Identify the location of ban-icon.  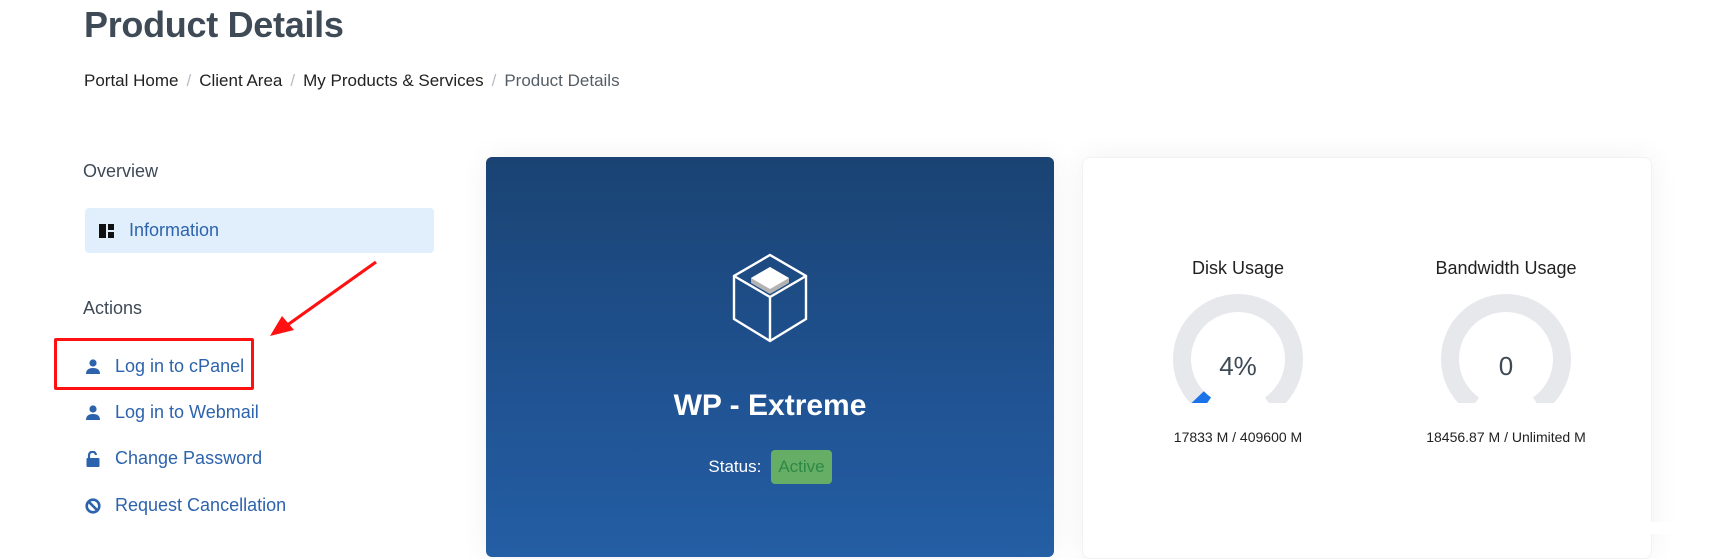
(93, 505).